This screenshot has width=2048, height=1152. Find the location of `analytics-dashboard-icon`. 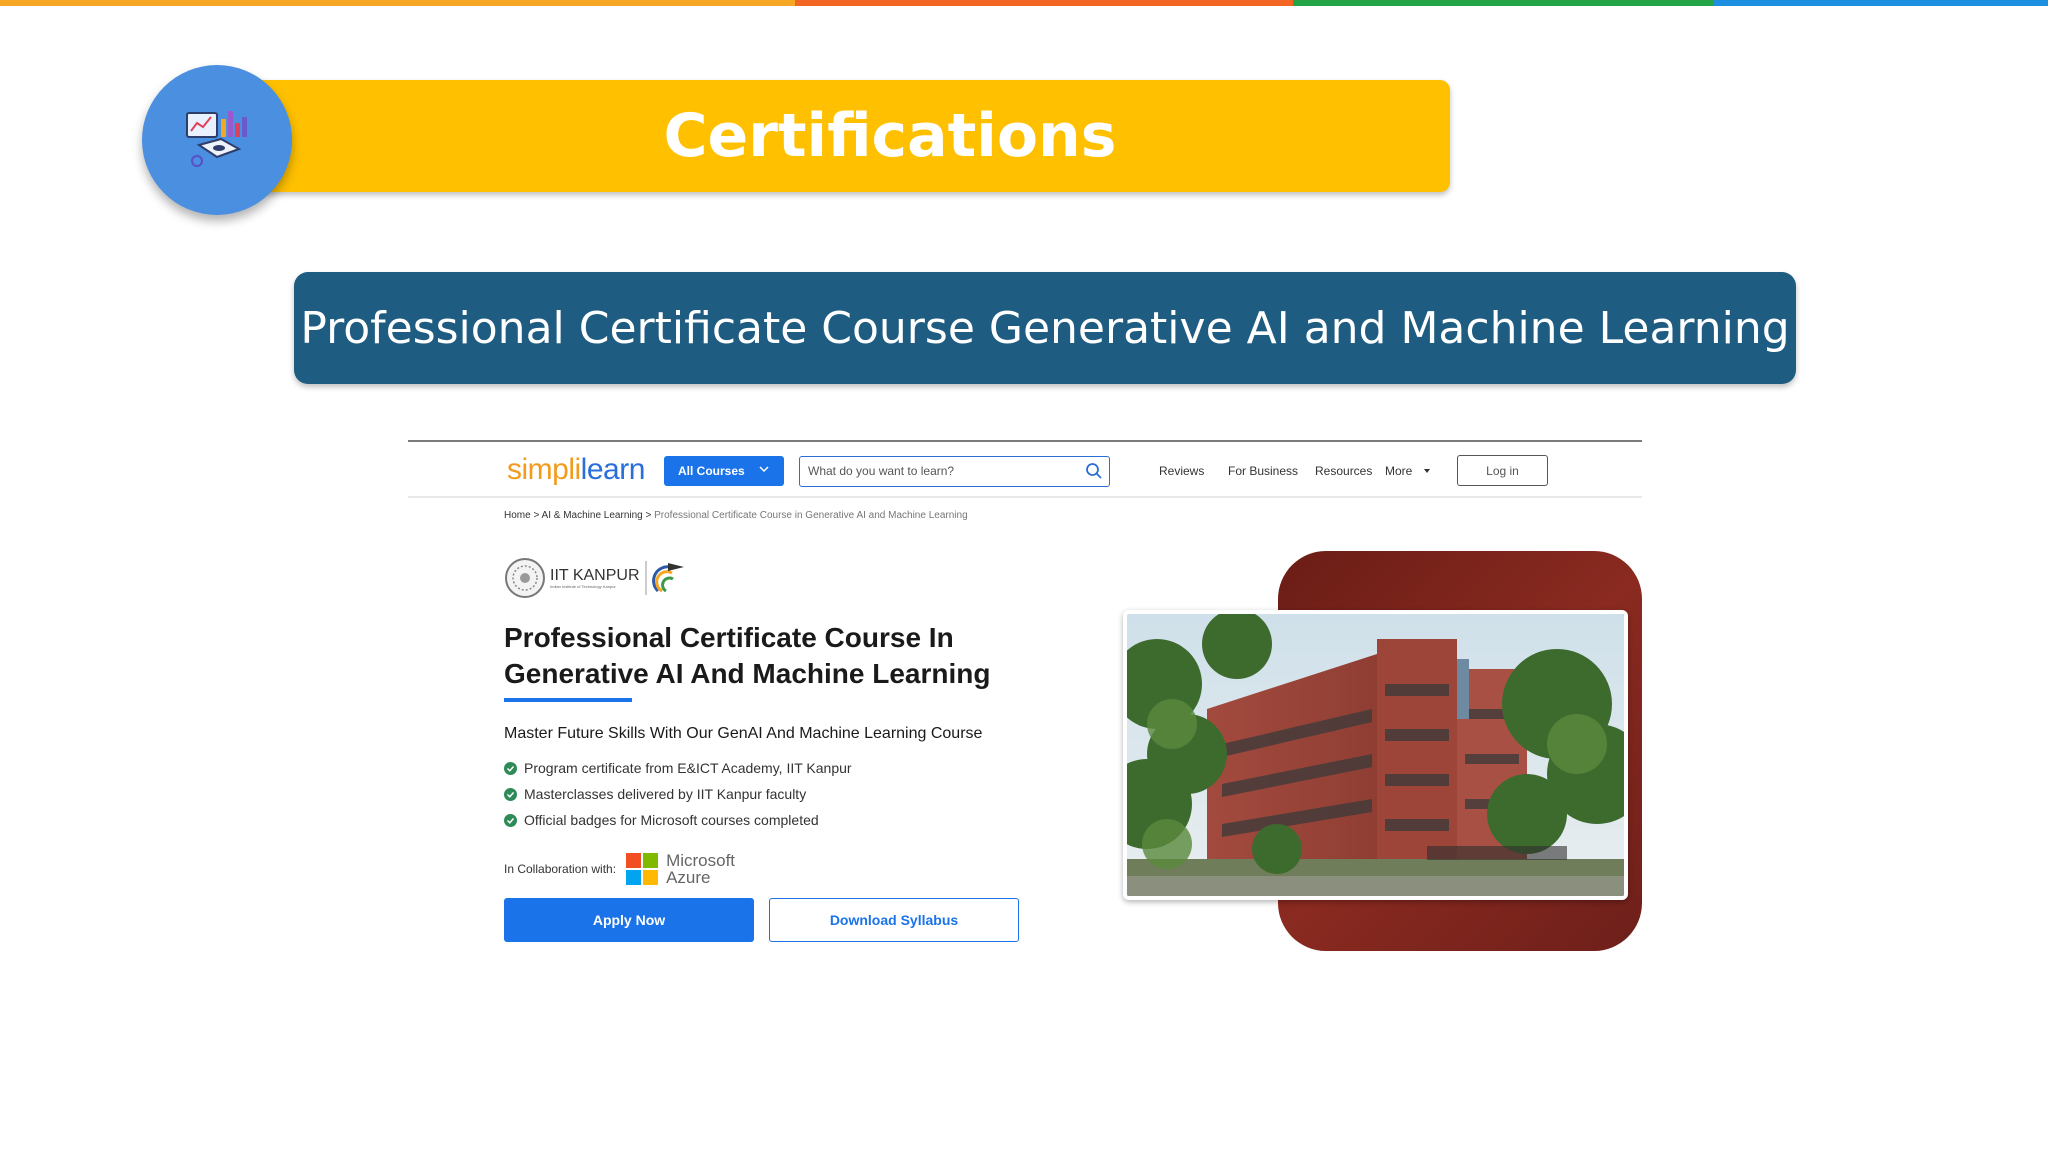

analytics-dashboard-icon is located at coordinates (216, 139).